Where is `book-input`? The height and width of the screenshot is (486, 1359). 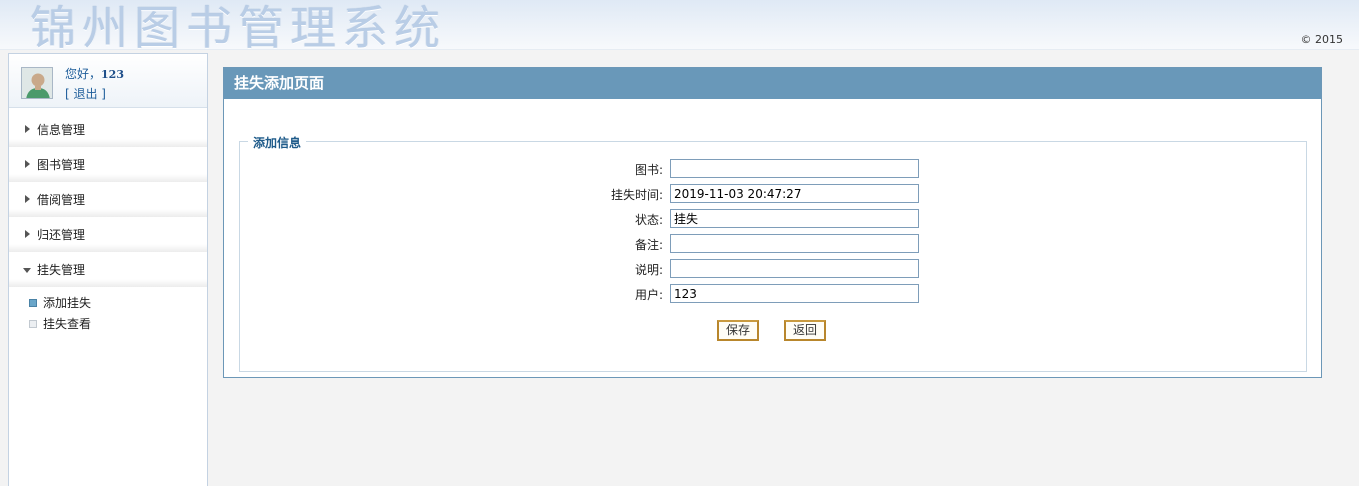 book-input is located at coordinates (794, 168).